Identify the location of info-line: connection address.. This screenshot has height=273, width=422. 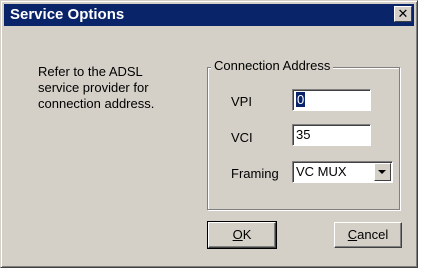
(96, 103).